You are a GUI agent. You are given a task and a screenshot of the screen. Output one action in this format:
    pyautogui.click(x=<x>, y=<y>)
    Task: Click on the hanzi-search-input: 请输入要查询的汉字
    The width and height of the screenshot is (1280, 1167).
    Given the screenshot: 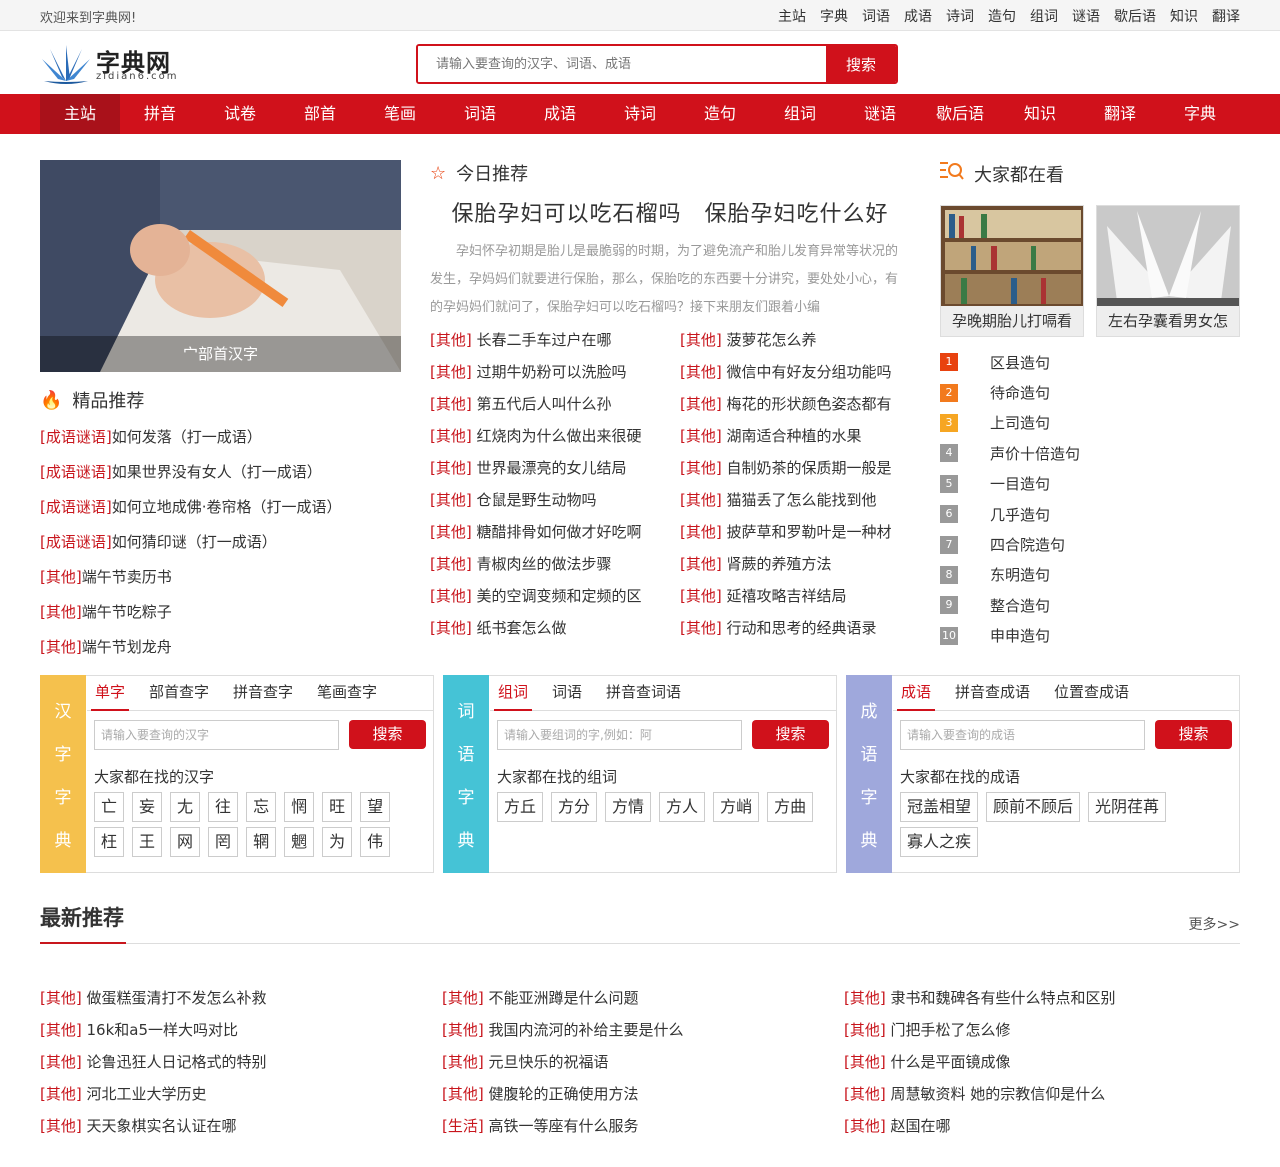 What is the action you would take?
    pyautogui.click(x=216, y=735)
    